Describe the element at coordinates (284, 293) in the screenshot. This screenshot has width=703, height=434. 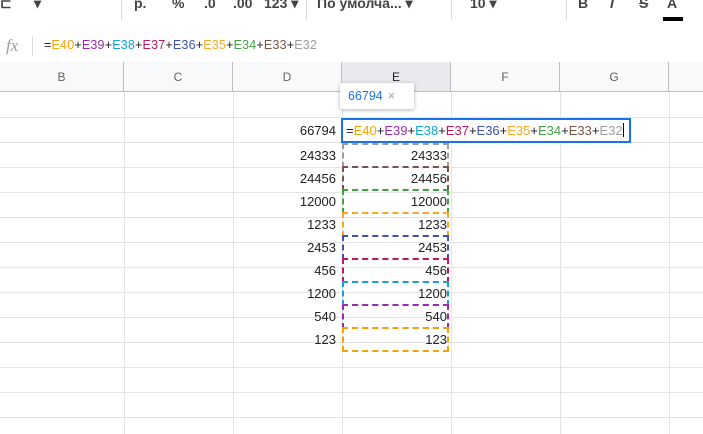
I see `cell-d-value: 1200` at that location.